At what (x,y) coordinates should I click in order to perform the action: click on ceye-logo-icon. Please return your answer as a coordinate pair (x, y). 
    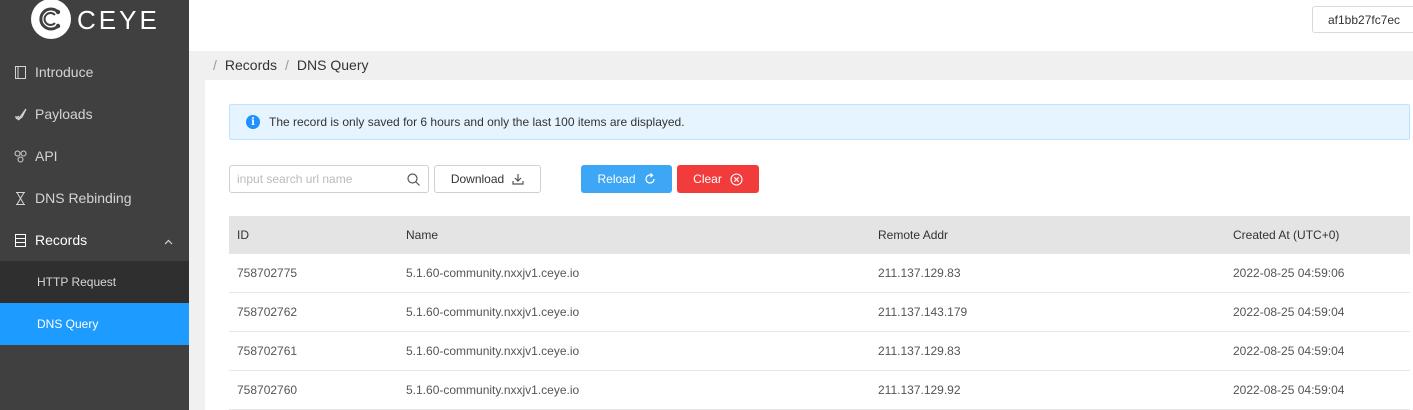
    Looking at the image, I should click on (51, 19).